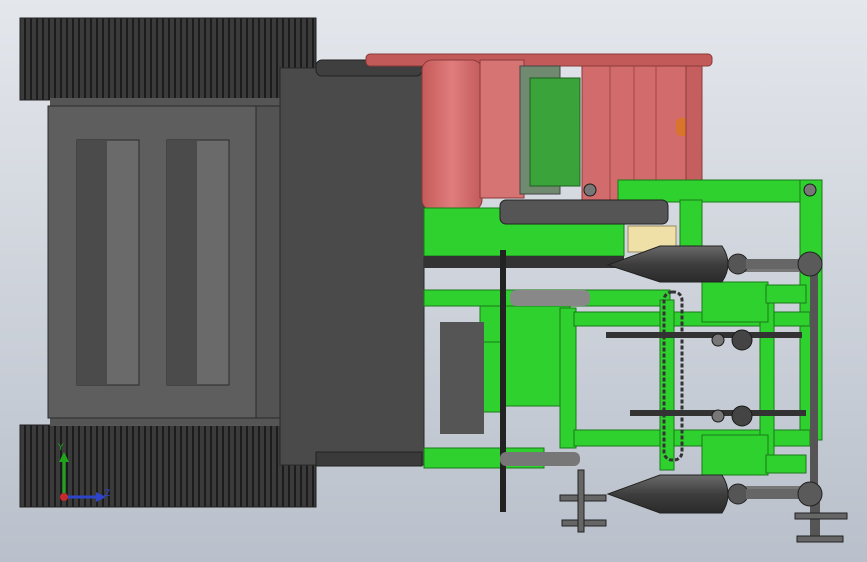 Image resolution: width=867 pixels, height=562 pixels. I want to click on triad-z-label: Z, so click(107, 494).